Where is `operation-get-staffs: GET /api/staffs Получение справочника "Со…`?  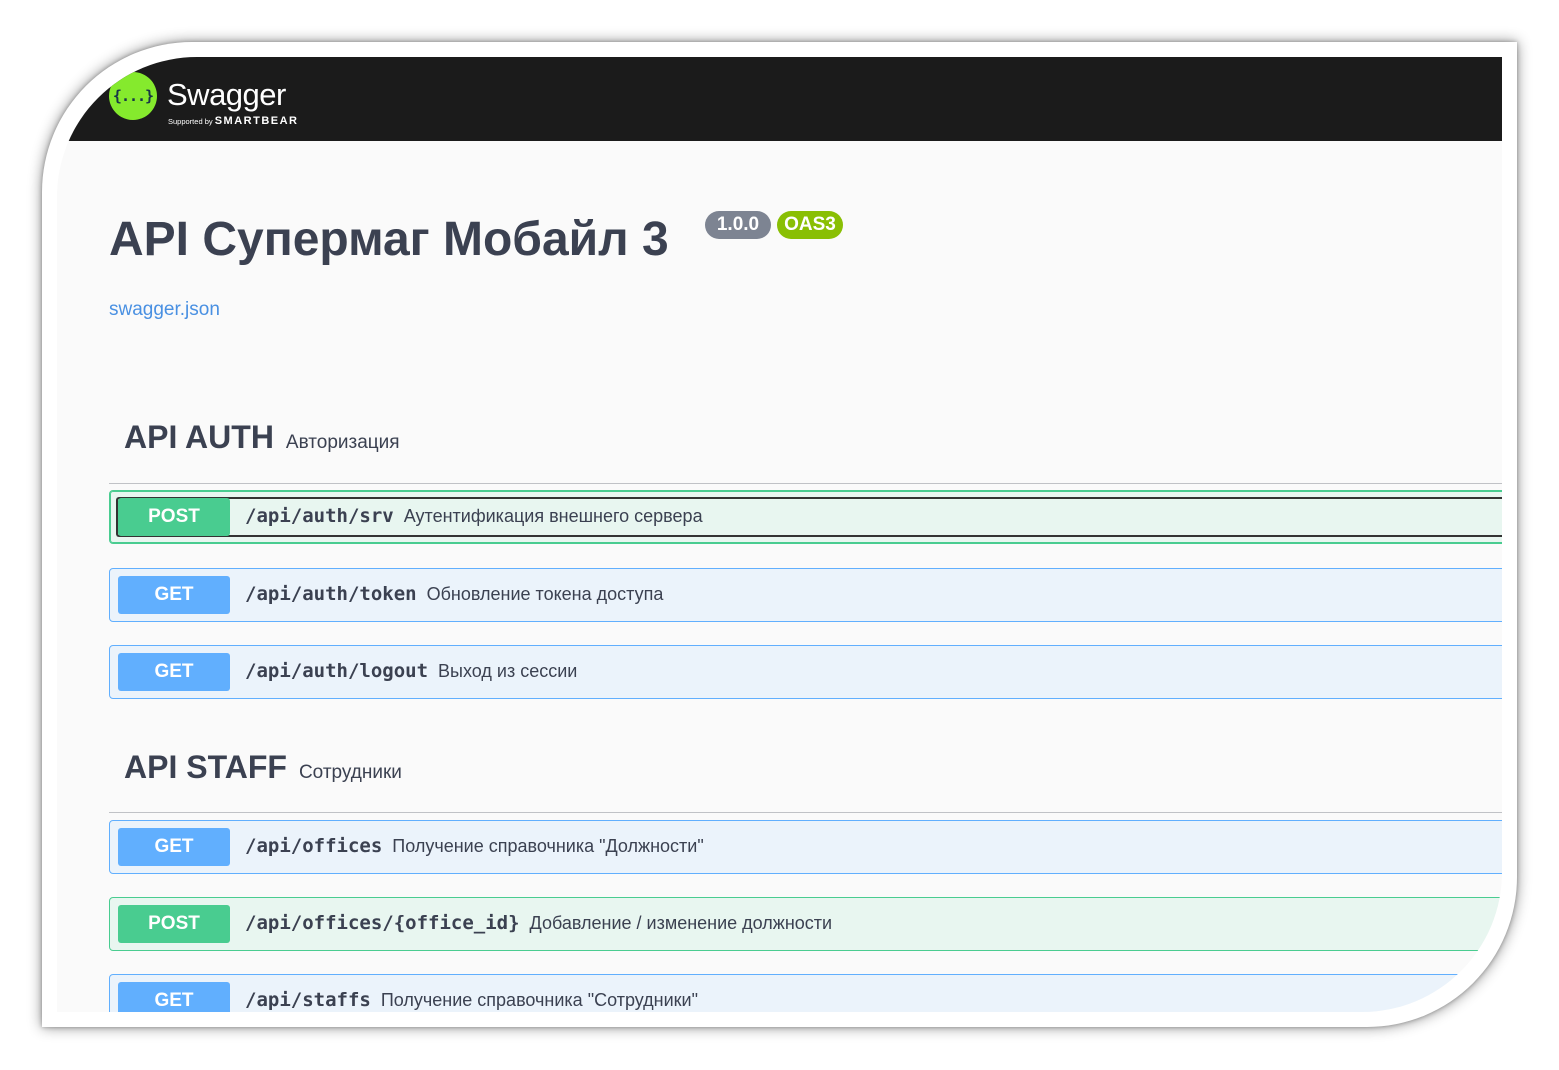
operation-get-staffs: GET /api/staffs Получение справочника "Со… is located at coordinates (805, 993).